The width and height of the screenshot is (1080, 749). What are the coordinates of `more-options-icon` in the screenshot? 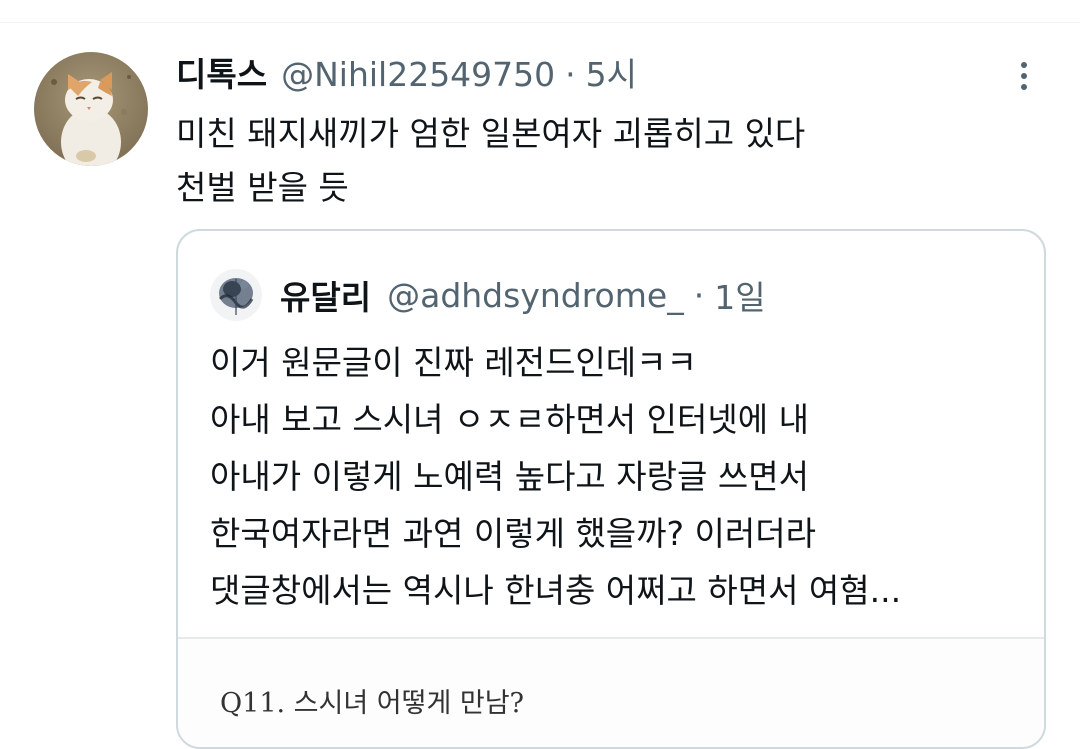 It's located at (1024, 76).